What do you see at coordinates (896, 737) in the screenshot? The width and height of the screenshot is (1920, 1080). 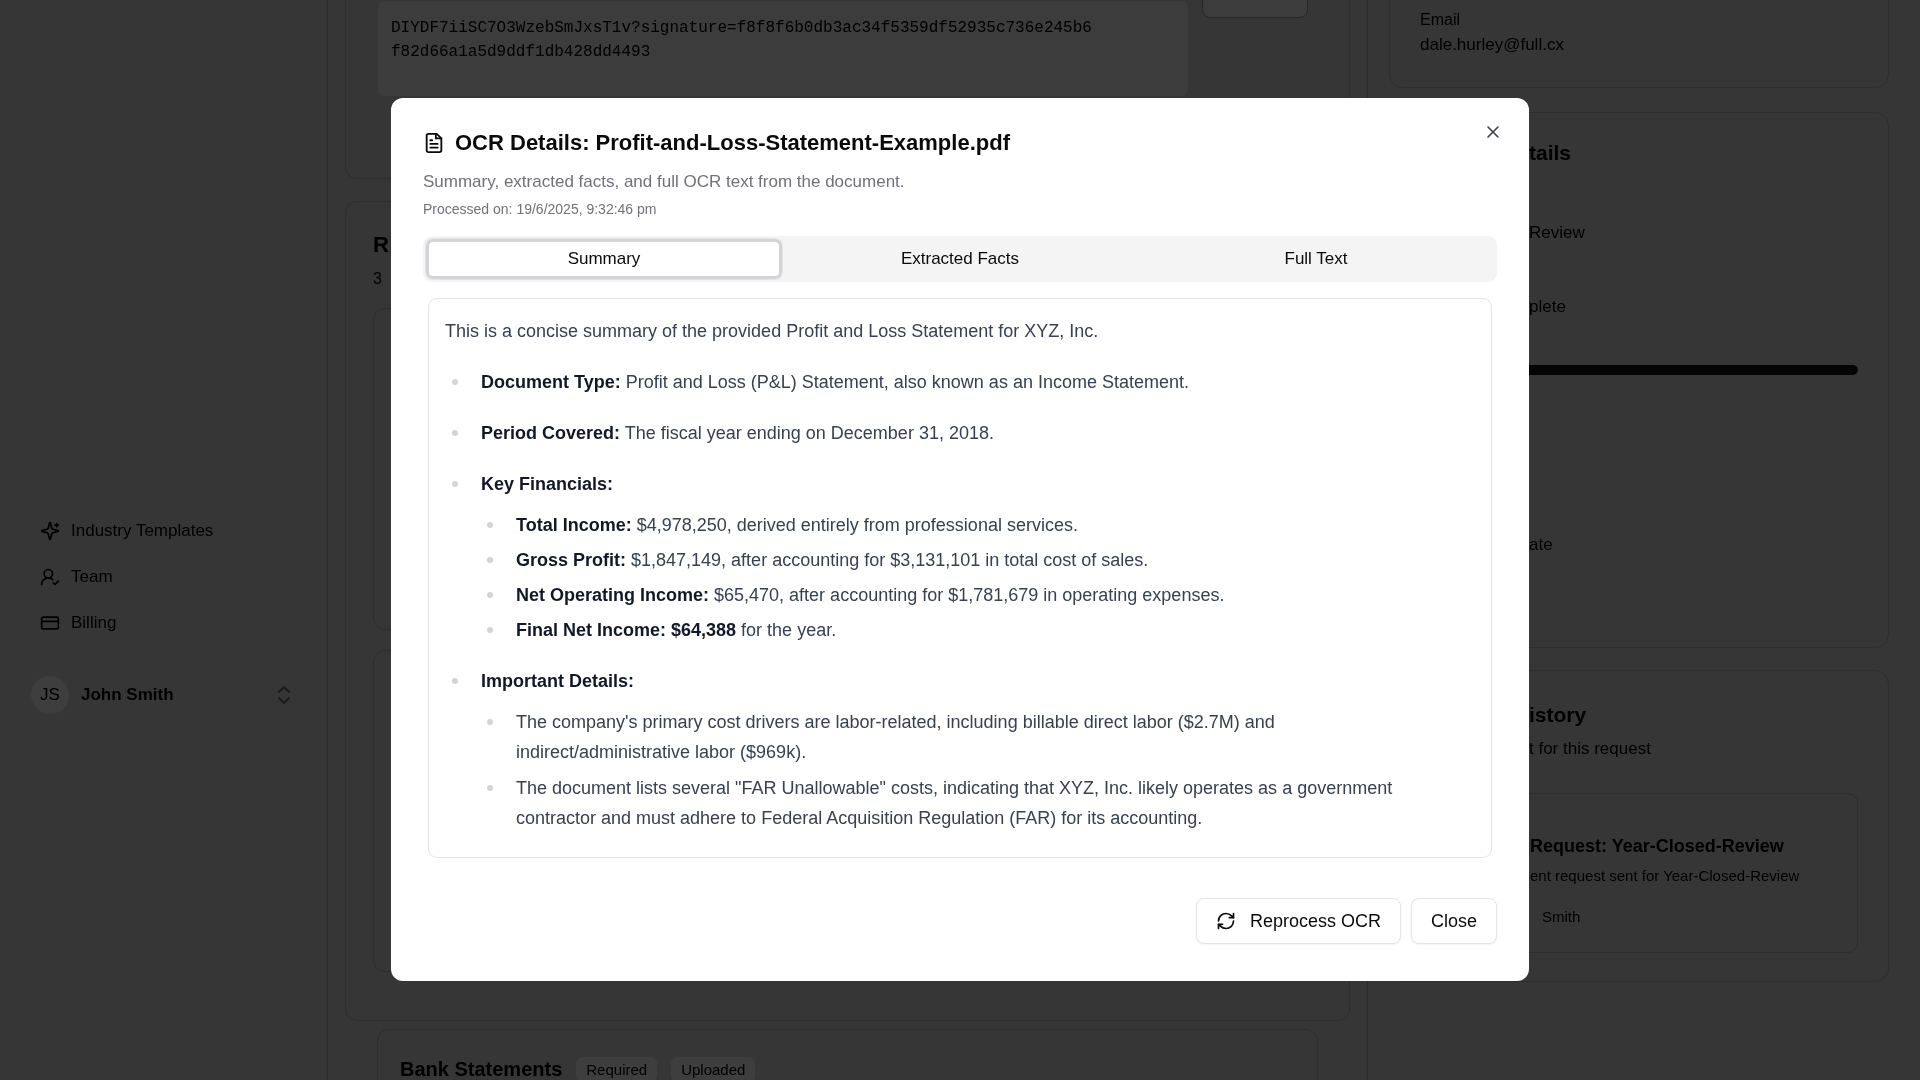 I see `summary-point: The company's primary cost drivers are labor-related, including billable direct labor ($2.7M) and indirect/administrative labor ($969k).` at bounding box center [896, 737].